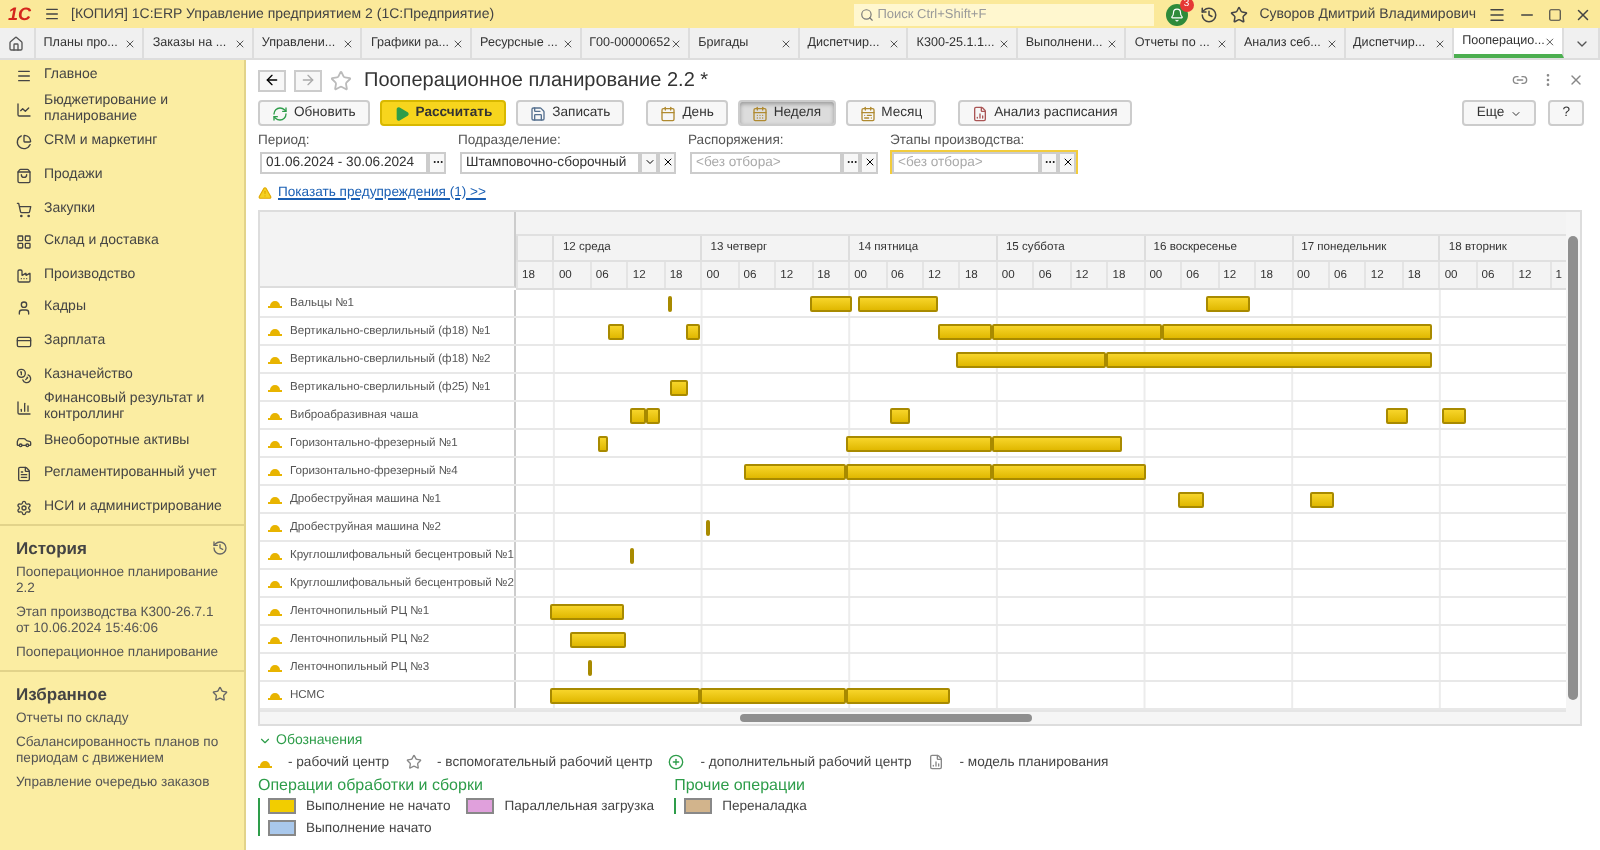 Image resolution: width=1600 pixels, height=850 pixels. I want to click on back-button, so click(272, 80).